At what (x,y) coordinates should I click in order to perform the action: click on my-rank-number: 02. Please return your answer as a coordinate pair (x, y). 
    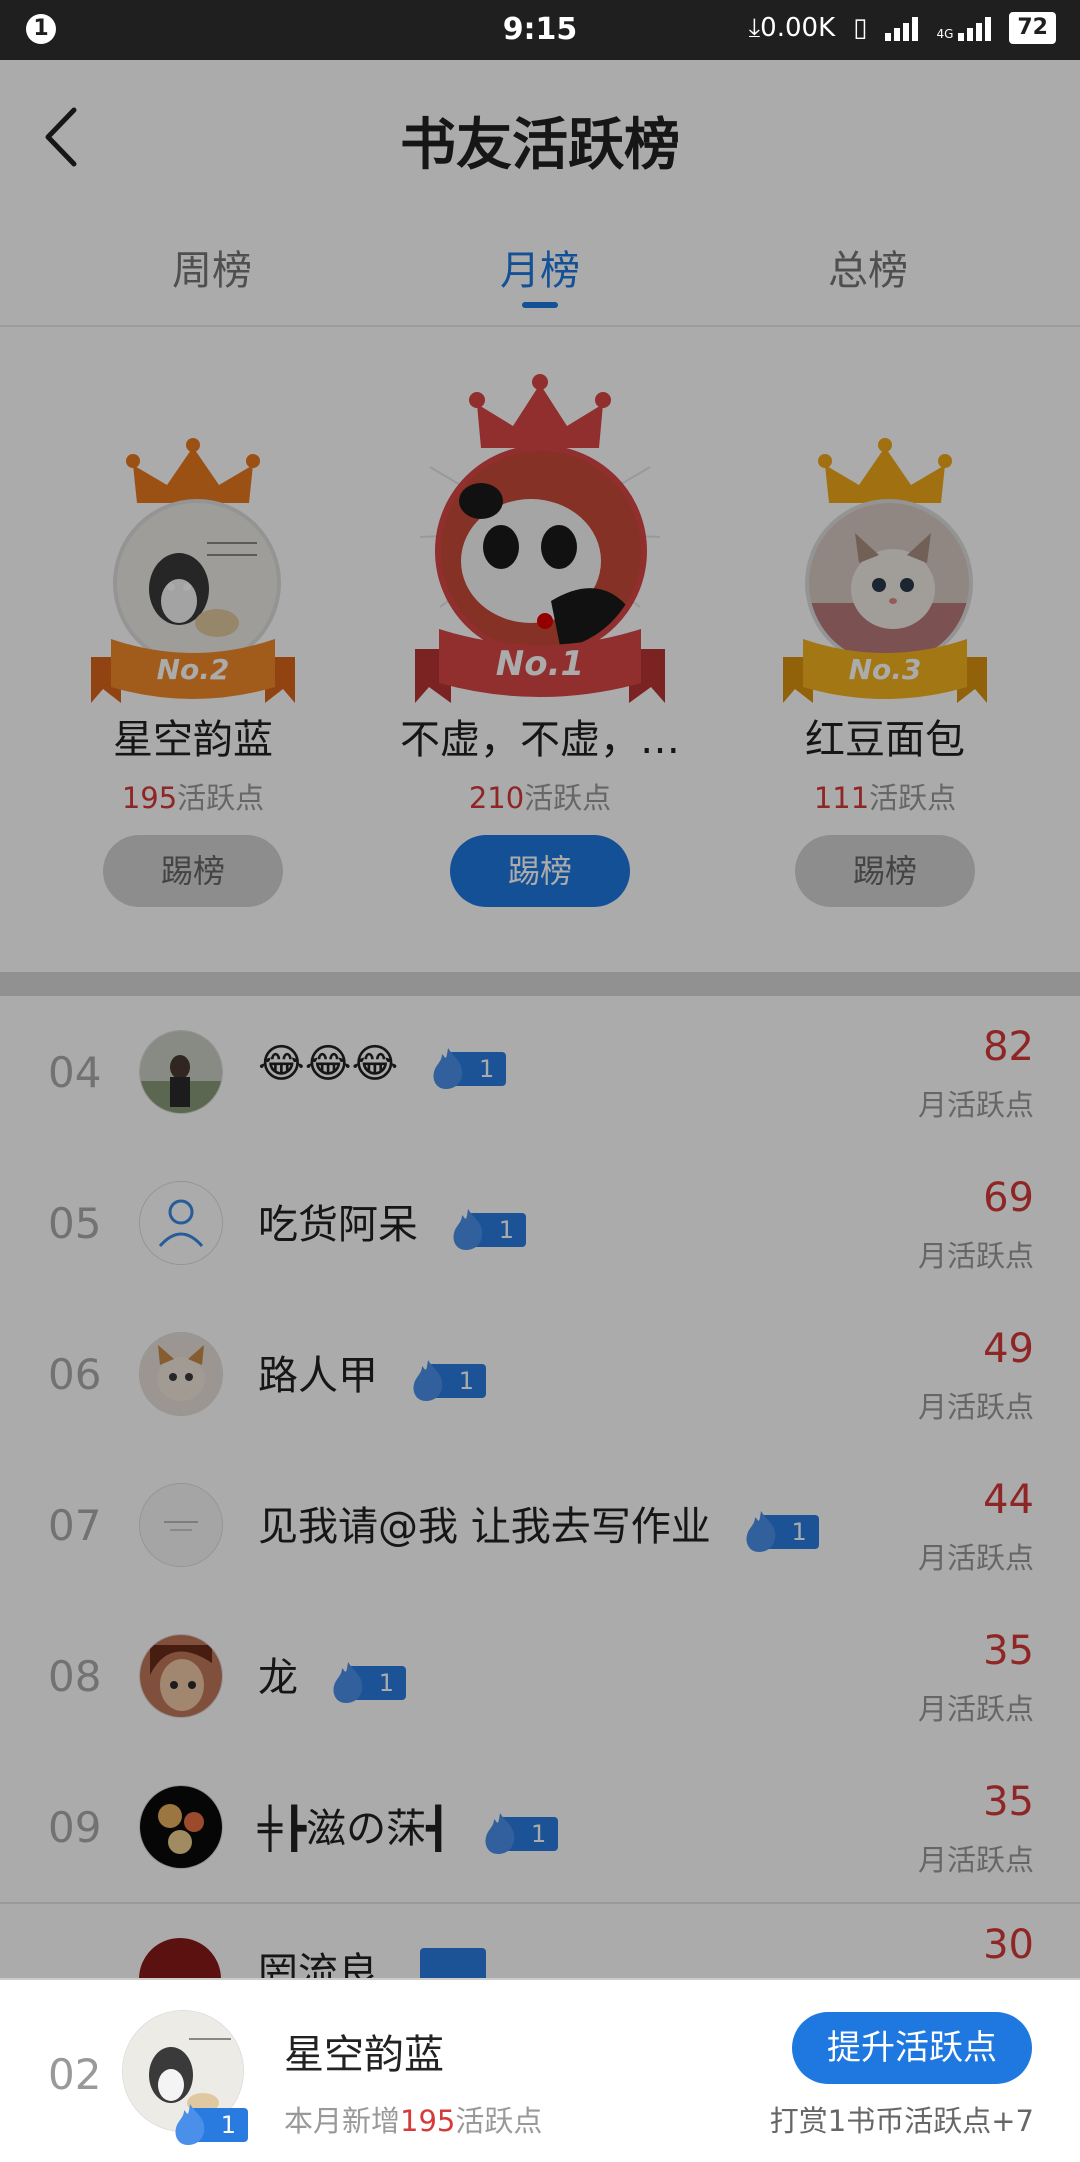
    Looking at the image, I should click on (75, 2074).